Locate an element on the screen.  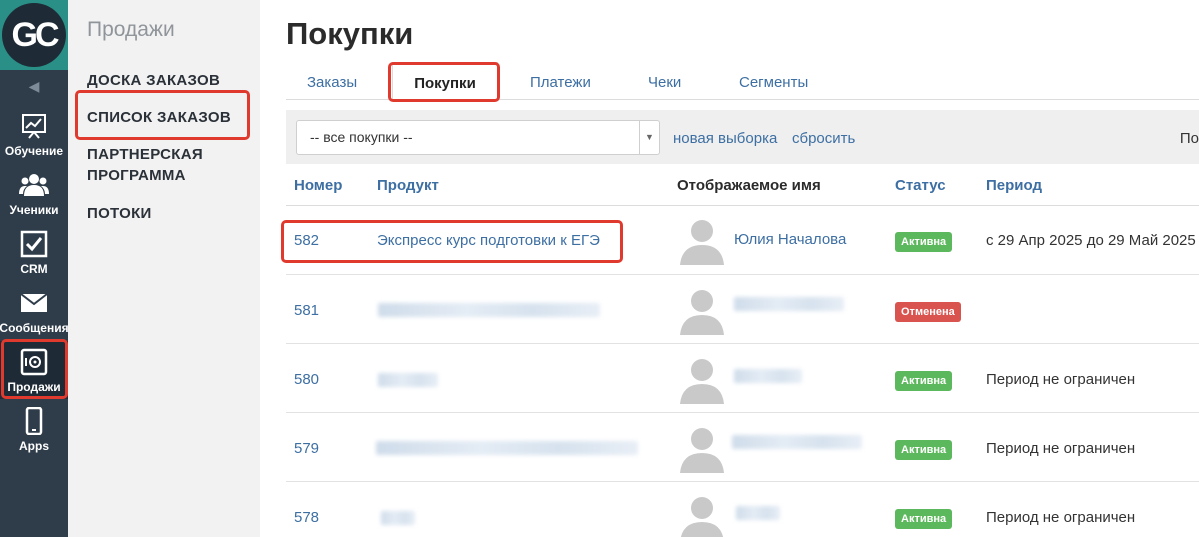
table-row: 580 Активна Период не ограничен is located at coordinates (742, 378).